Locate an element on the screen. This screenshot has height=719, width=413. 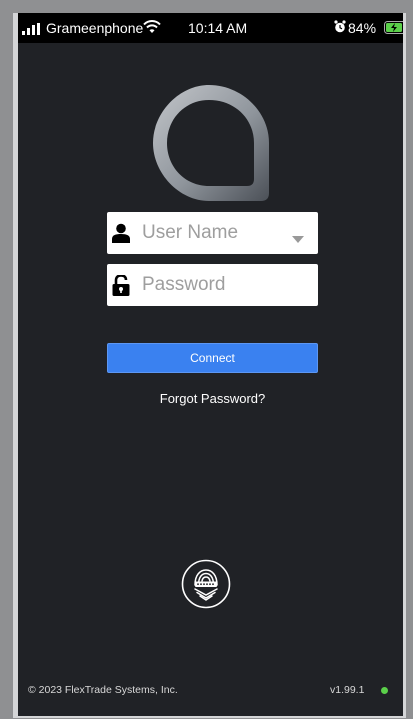
copyright-text: © 2023 FlexTrade Systems, Inc. is located at coordinates (103, 690).